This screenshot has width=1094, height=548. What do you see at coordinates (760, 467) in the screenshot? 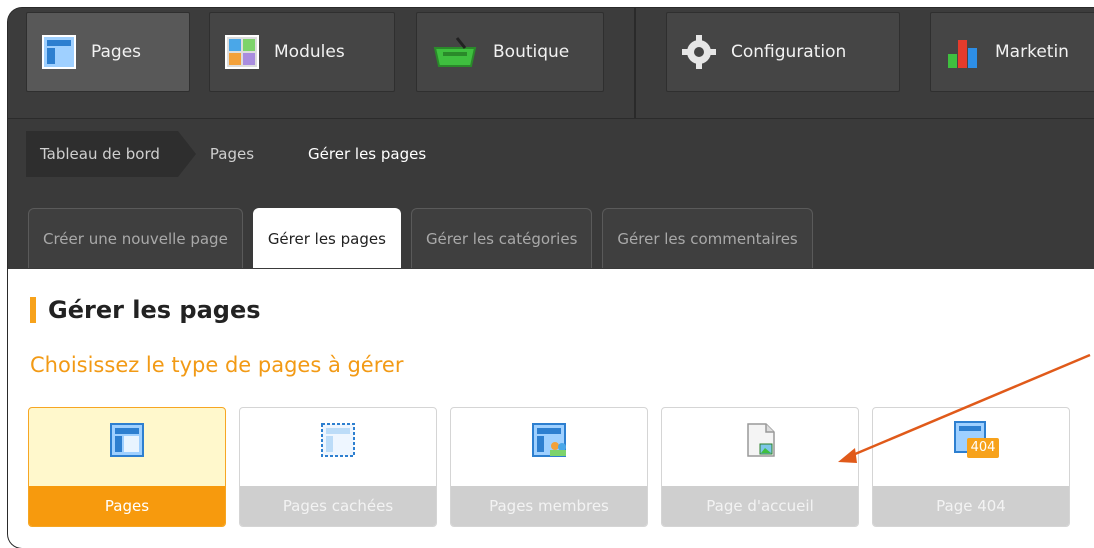
I see `card-home-page: Page d'accueil` at bounding box center [760, 467].